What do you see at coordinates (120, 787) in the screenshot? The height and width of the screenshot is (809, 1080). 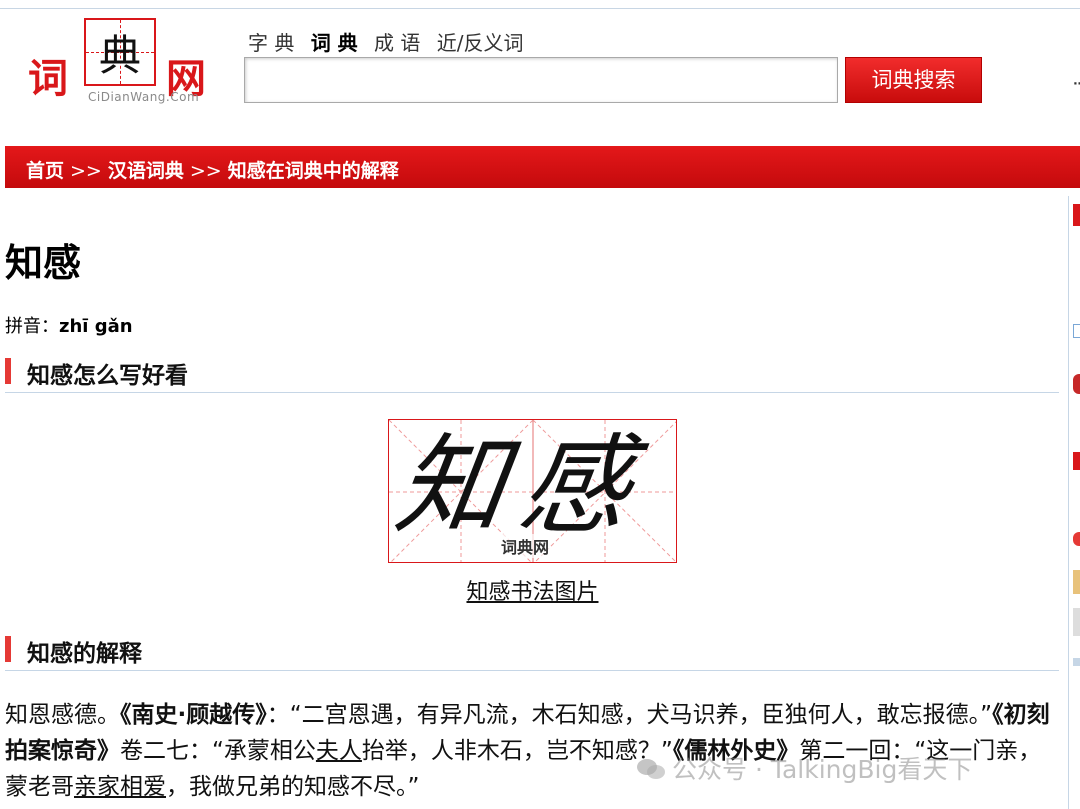 I see `link-qinjia: 亲家相爱` at bounding box center [120, 787].